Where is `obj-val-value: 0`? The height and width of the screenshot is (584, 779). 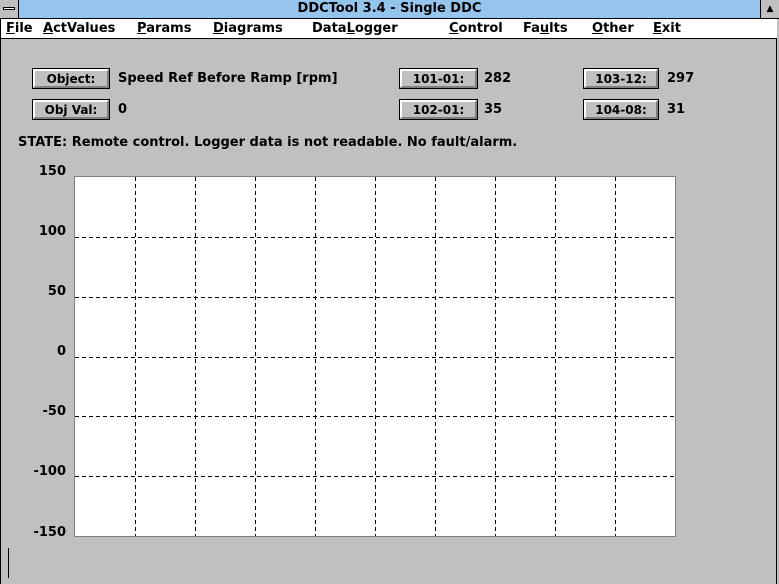
obj-val-value: 0 is located at coordinates (123, 109).